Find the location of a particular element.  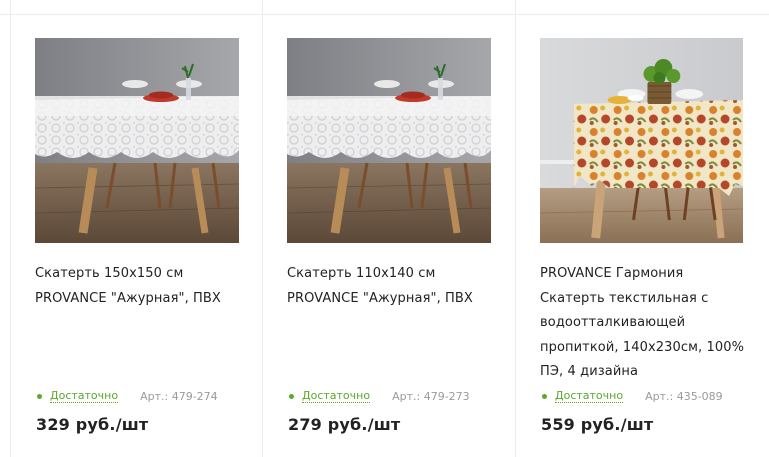

article-number: Арт.: 435-089 is located at coordinates (684, 396).